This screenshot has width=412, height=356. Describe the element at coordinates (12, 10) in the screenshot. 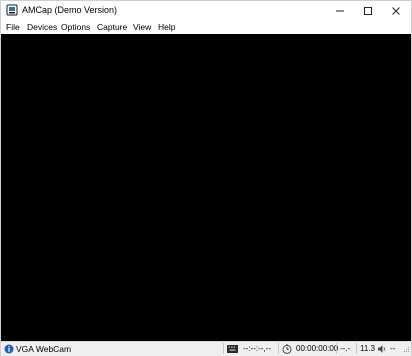

I see `camera-icon` at that location.